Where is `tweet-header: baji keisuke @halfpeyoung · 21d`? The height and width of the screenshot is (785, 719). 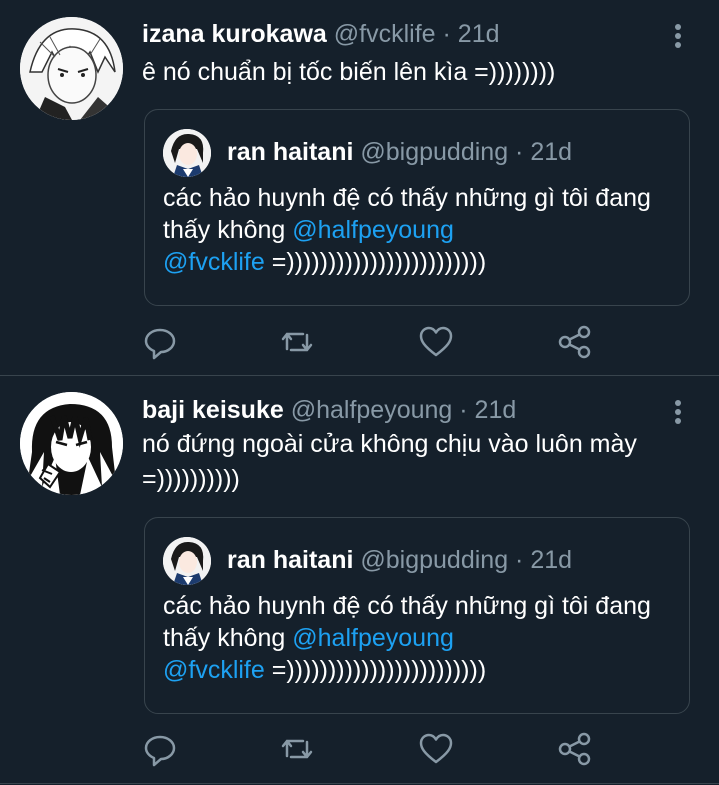
tweet-header: baji keisuke @halfpeyoung · 21d is located at coordinates (329, 410).